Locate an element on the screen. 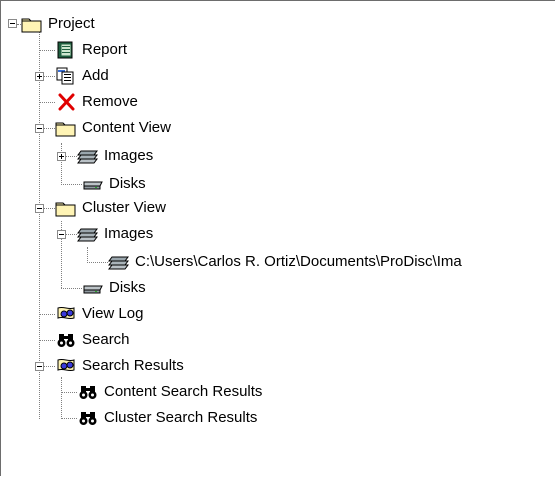  tree-node-search-results: Search Results is located at coordinates (119, 366).